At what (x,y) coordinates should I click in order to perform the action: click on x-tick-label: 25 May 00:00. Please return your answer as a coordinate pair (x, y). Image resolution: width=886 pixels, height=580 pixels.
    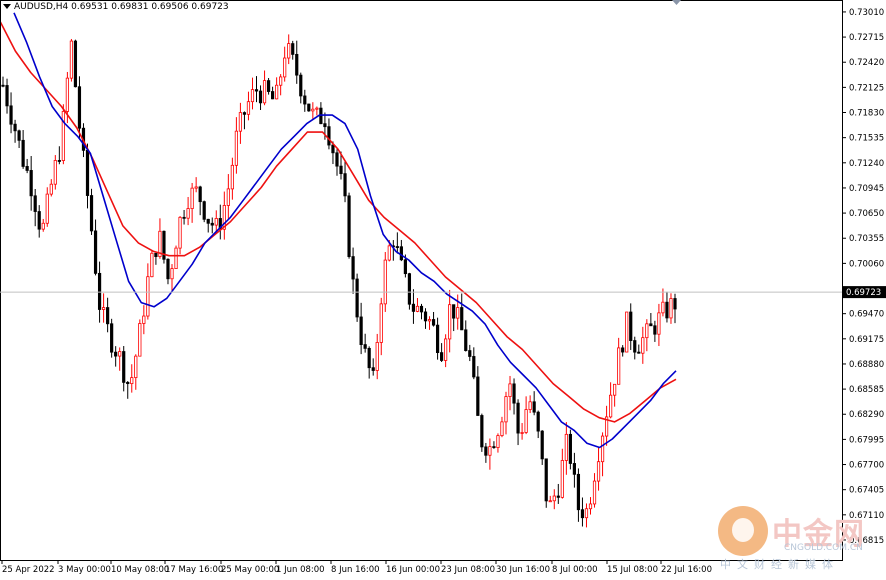
    Looking at the image, I should click on (250, 570).